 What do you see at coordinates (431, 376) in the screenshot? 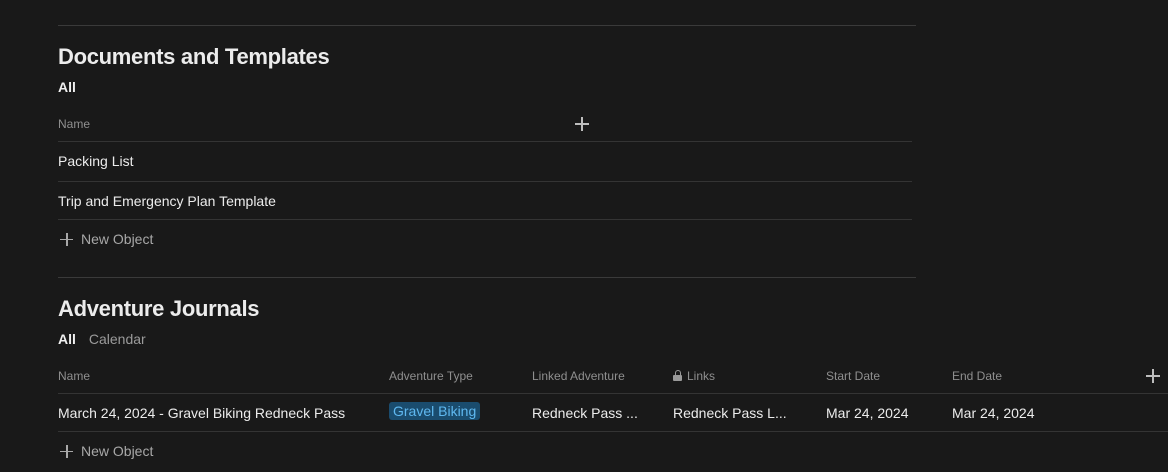
I see `column-header-adventure-type: Adventure Type` at bounding box center [431, 376].